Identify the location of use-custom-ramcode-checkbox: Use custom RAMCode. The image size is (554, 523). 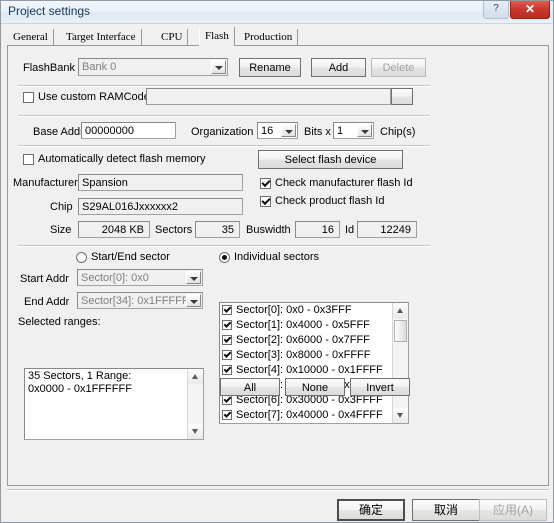
(86, 97).